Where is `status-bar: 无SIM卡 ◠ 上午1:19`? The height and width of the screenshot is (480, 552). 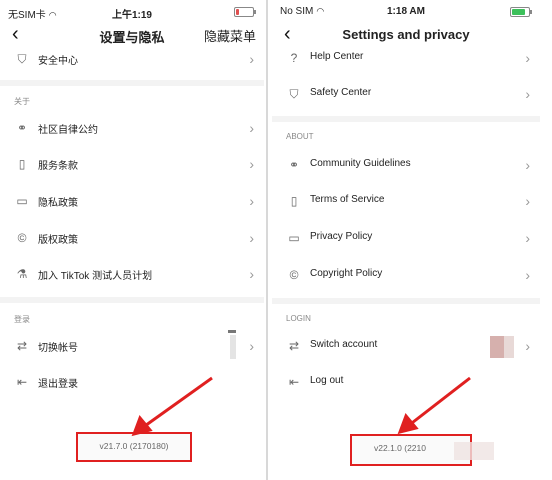
status-bar: 无SIM卡 ◠ 上午1:19 is located at coordinates (132, 11).